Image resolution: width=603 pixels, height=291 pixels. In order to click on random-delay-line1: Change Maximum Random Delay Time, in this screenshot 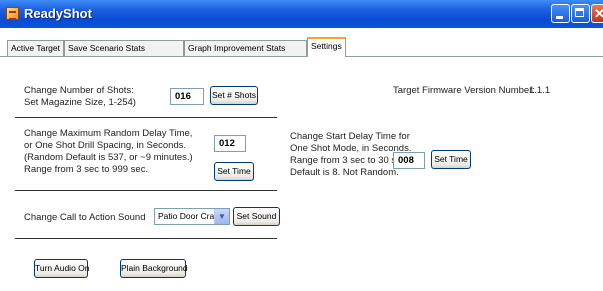, I will do `click(108, 133)`.